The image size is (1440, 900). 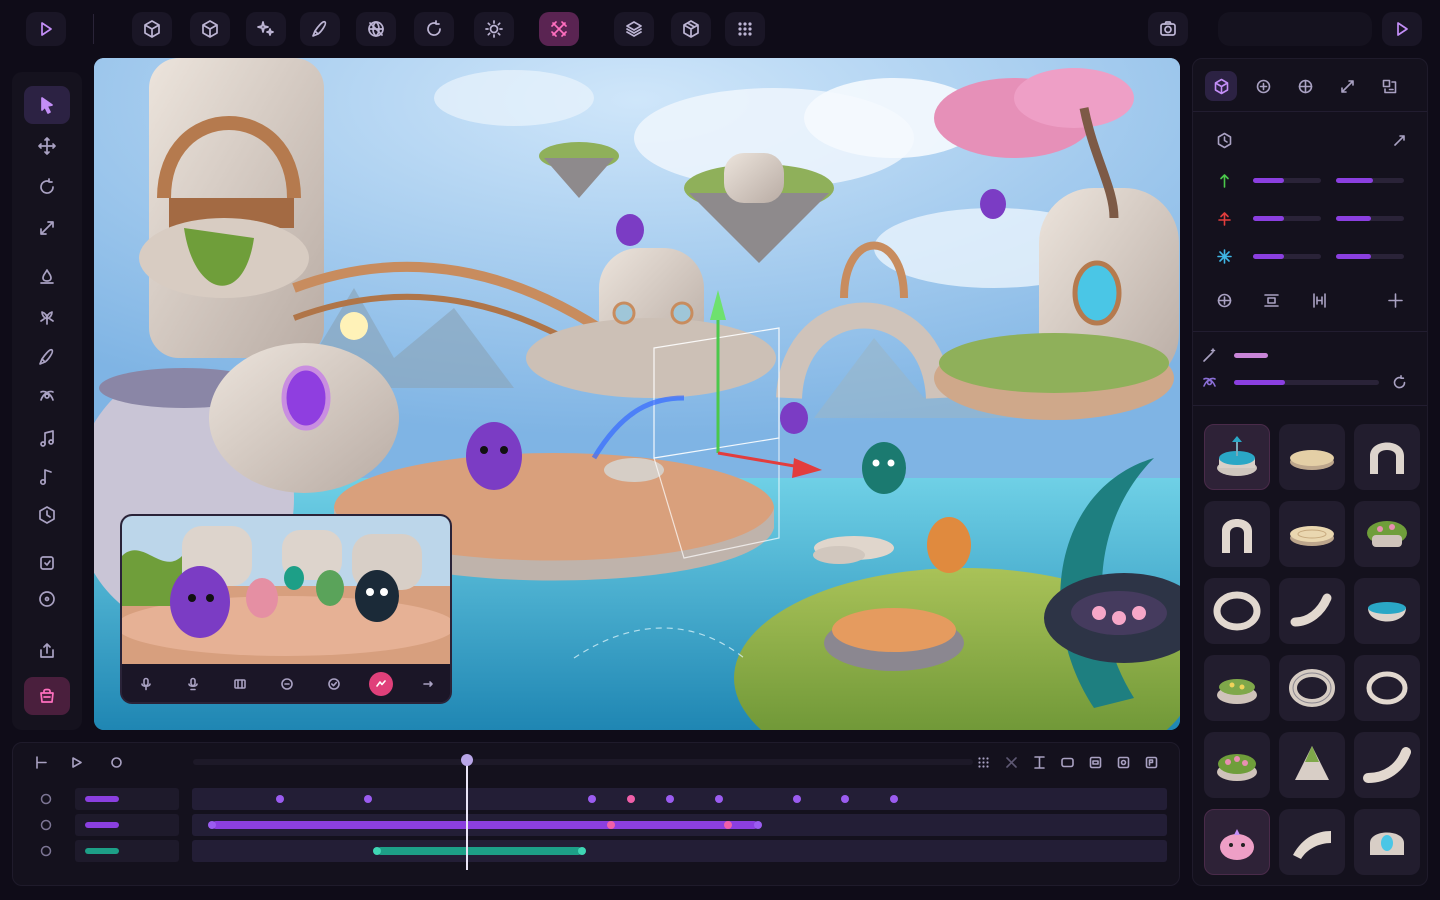 What do you see at coordinates (559, 29) in the screenshot?
I see `crossed-tools-button` at bounding box center [559, 29].